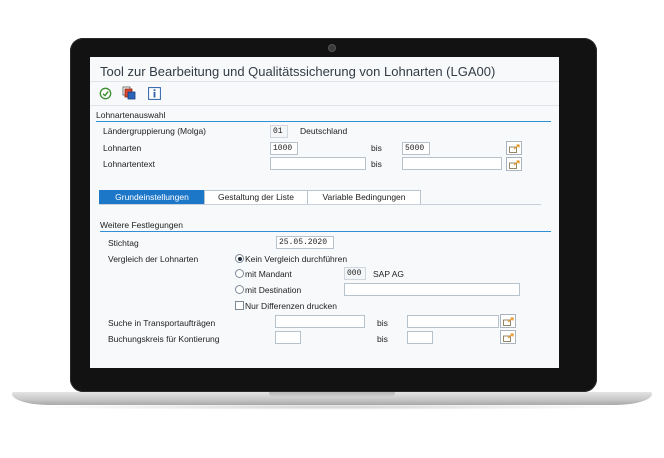  Describe the element at coordinates (364, 197) in the screenshot. I see `tab-variable-conditions: Variable Bedingungen` at that location.